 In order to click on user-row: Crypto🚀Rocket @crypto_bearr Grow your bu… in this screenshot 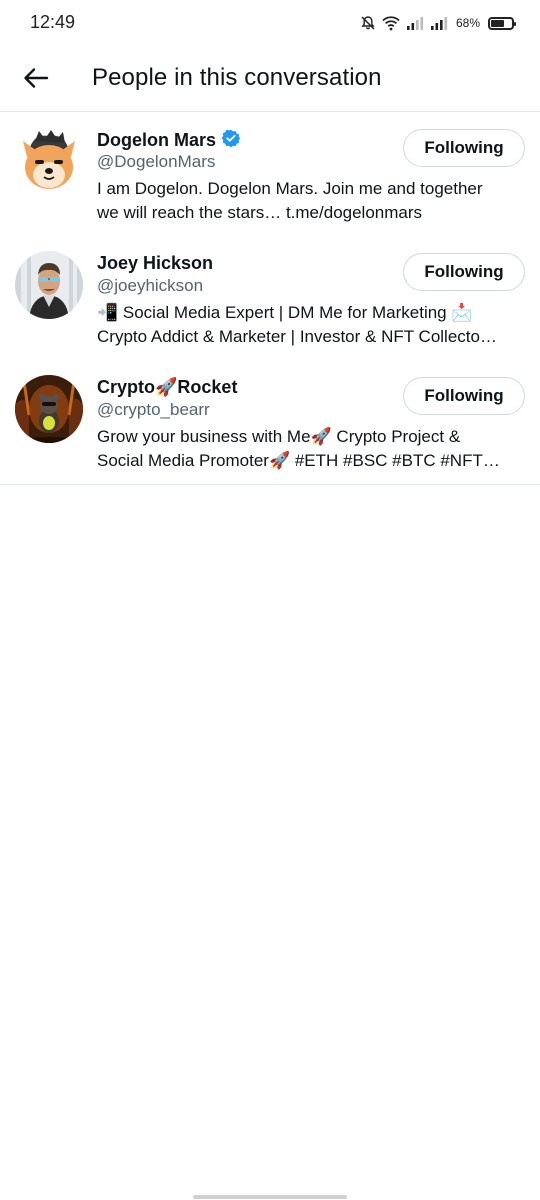, I will do `click(270, 423)`.